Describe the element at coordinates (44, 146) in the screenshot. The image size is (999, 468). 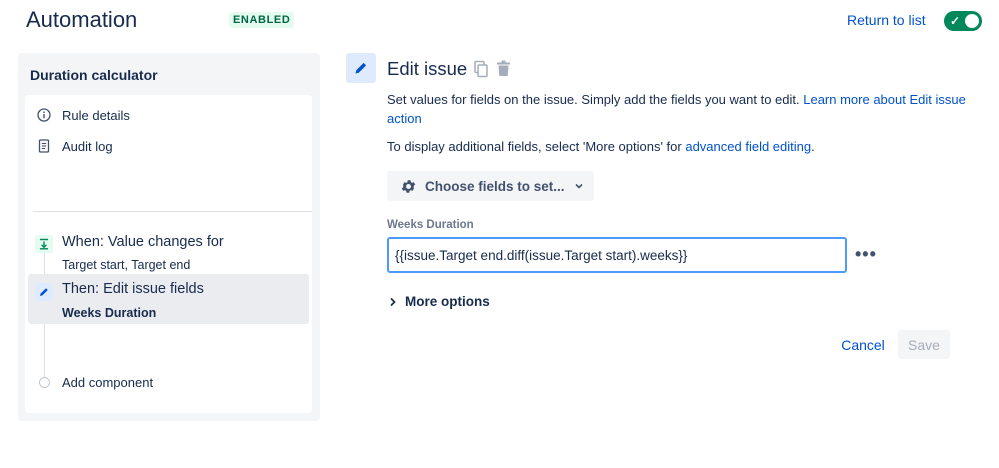
I see `document-icon` at that location.